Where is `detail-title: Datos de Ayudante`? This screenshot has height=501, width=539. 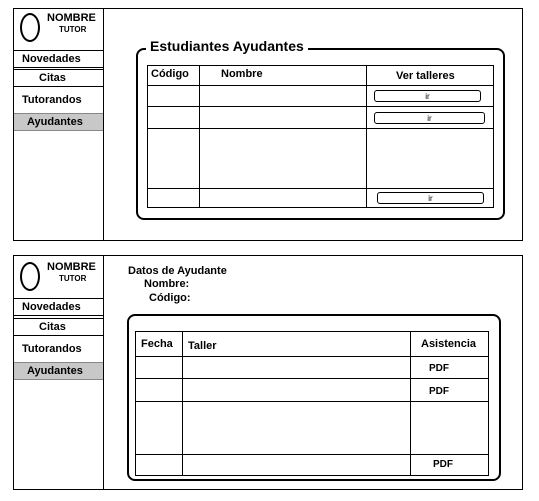
detail-title: Datos de Ayudante is located at coordinates (177, 271).